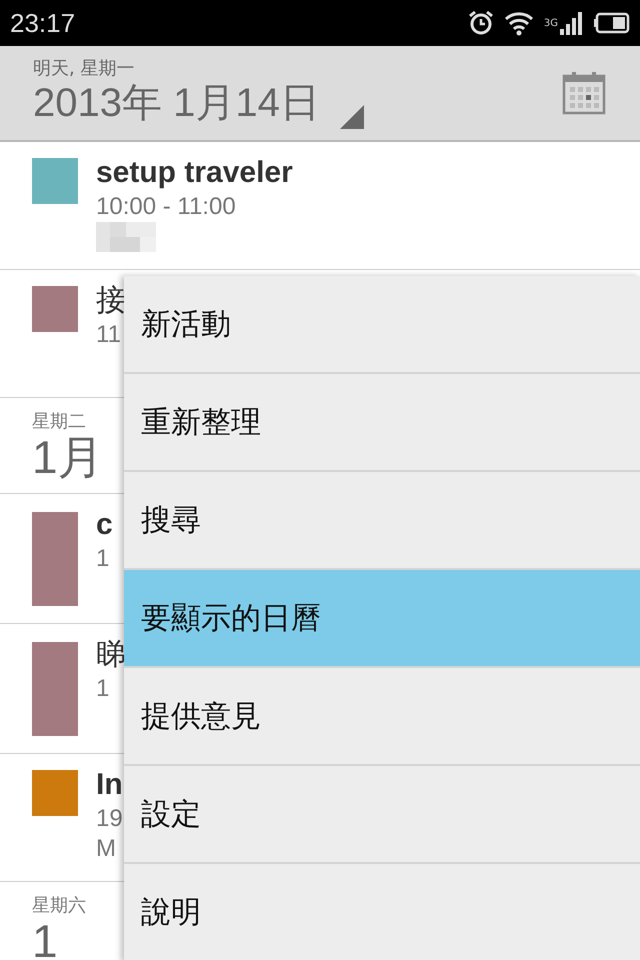 This screenshot has height=960, width=640. What do you see at coordinates (109, 785) in the screenshot?
I see `event-title: In` at bounding box center [109, 785].